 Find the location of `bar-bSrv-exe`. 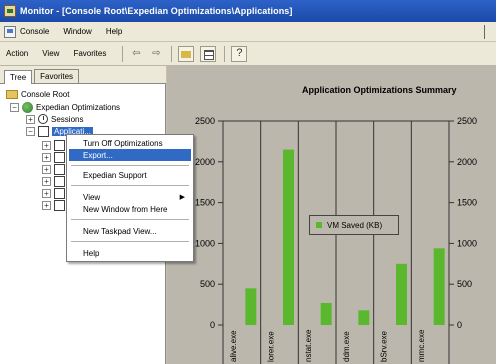

bar-bSrv-exe is located at coordinates (401, 294).